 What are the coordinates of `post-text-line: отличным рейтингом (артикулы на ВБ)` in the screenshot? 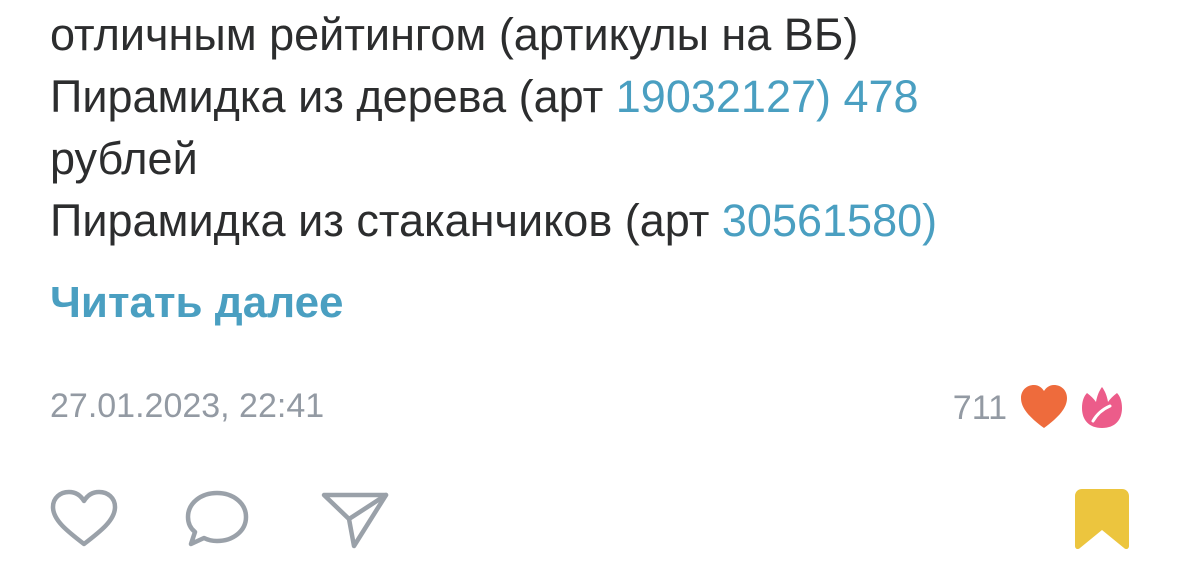 It's located at (600, 35).